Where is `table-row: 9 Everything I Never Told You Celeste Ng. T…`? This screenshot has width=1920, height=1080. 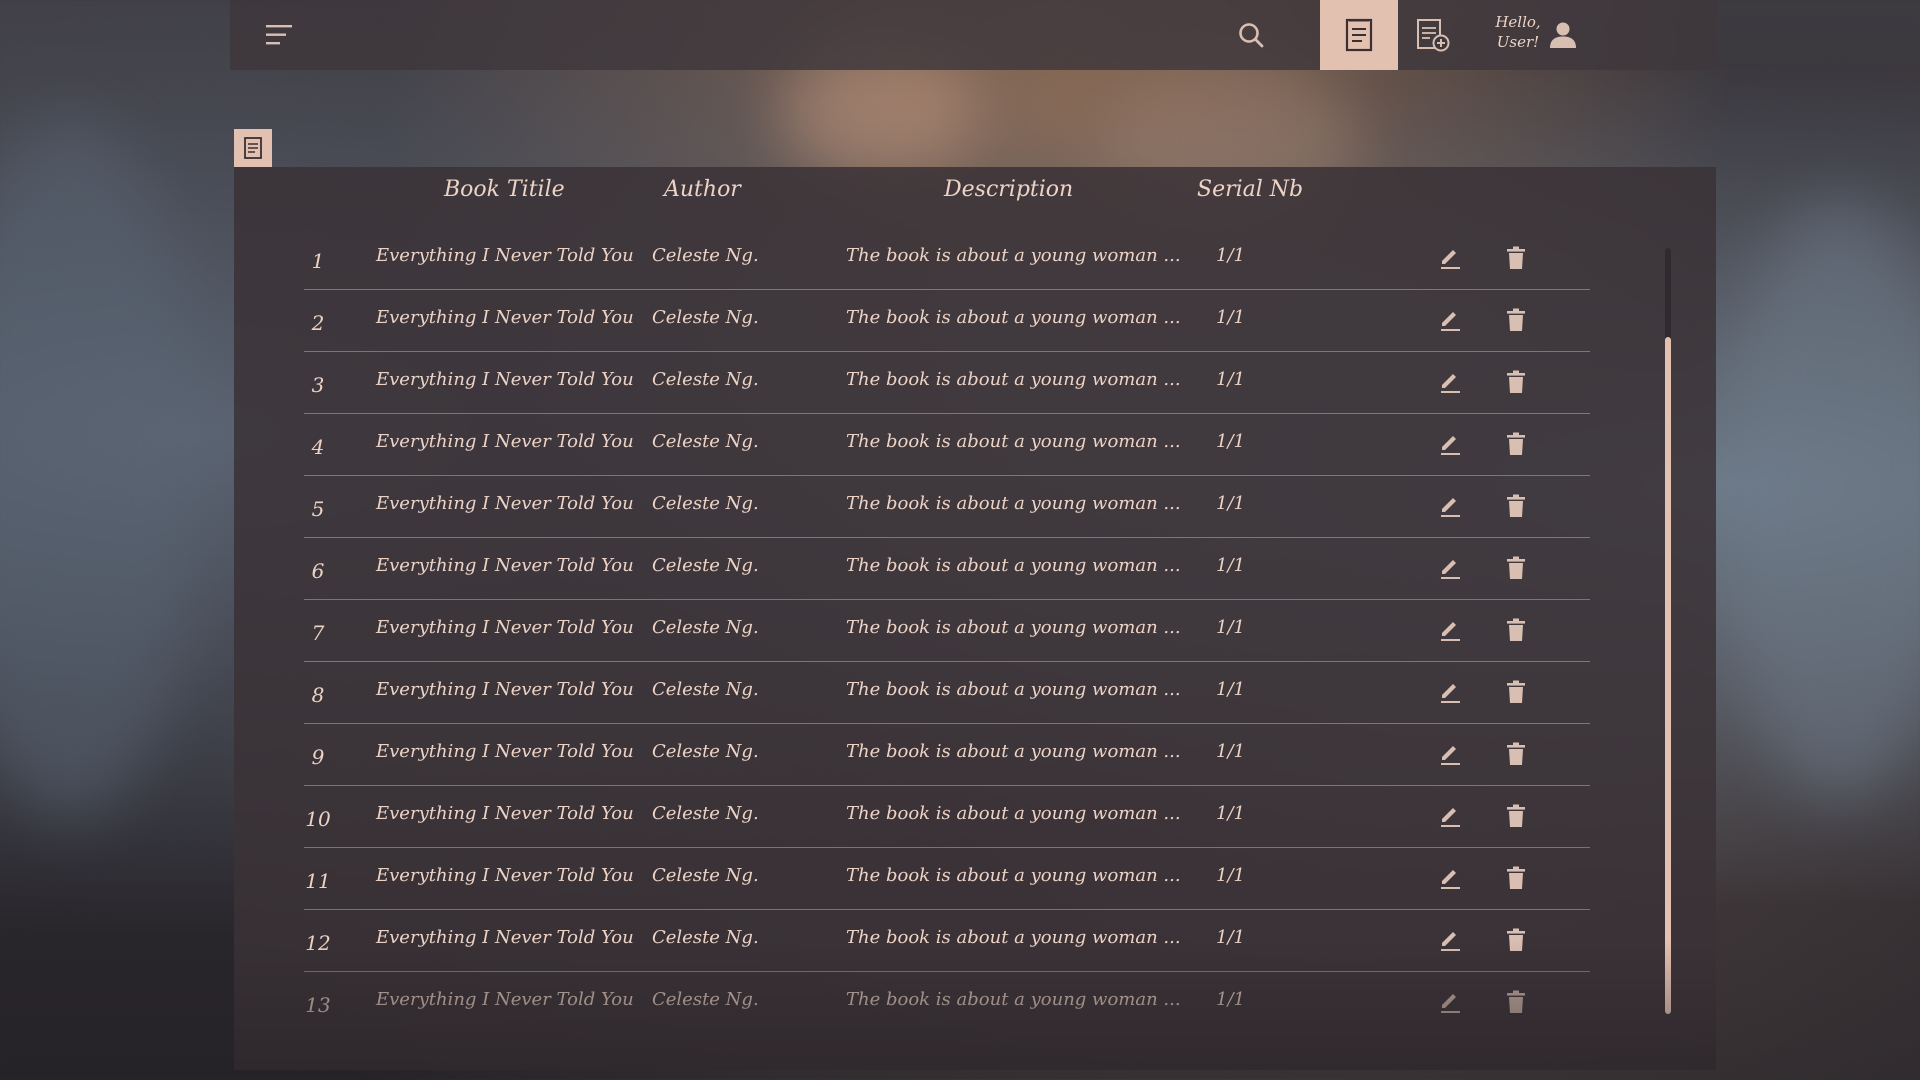 table-row: 9 Everything I Never Told You Celeste Ng. T… is located at coordinates (947, 754).